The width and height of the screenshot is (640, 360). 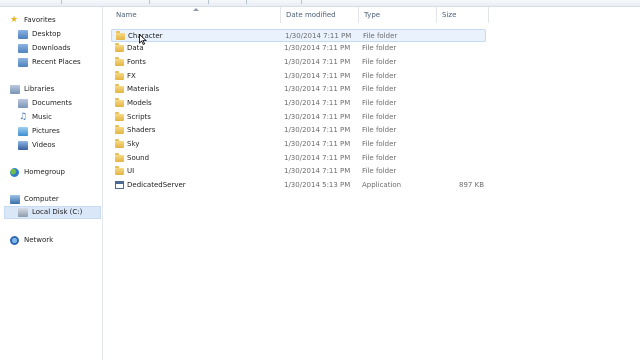 I want to click on file-row: FX 1/30/2014 7:11 PM File folder, so click(x=298, y=76).